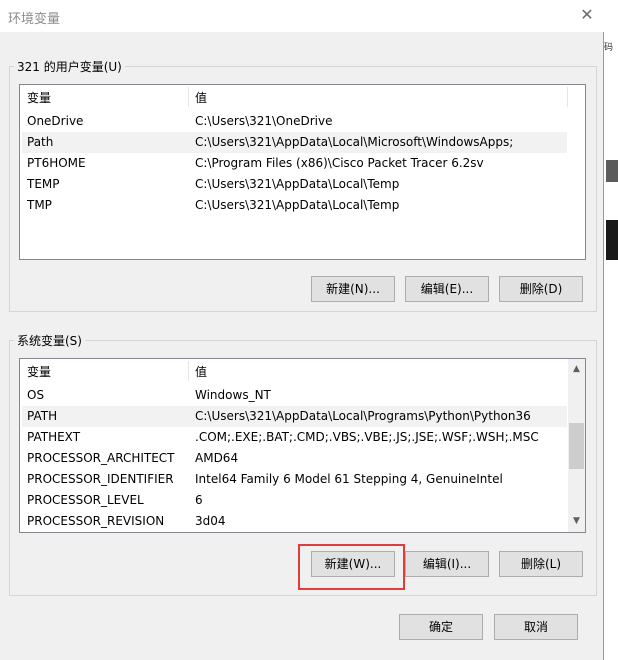 The height and width of the screenshot is (660, 618). What do you see at coordinates (264, 121) in the screenshot?
I see `variable-value: C:\Users\321\OneDrive` at bounding box center [264, 121].